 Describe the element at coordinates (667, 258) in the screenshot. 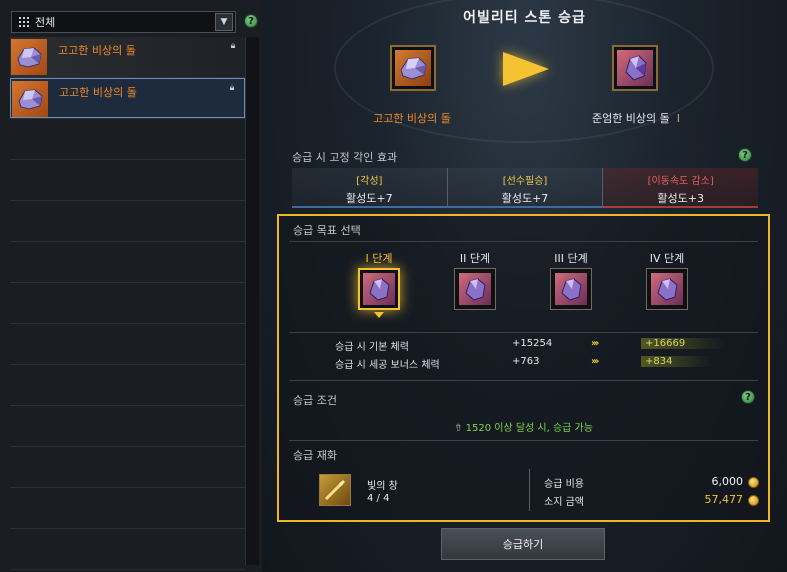

I see `stage-label: IV 단계` at that location.